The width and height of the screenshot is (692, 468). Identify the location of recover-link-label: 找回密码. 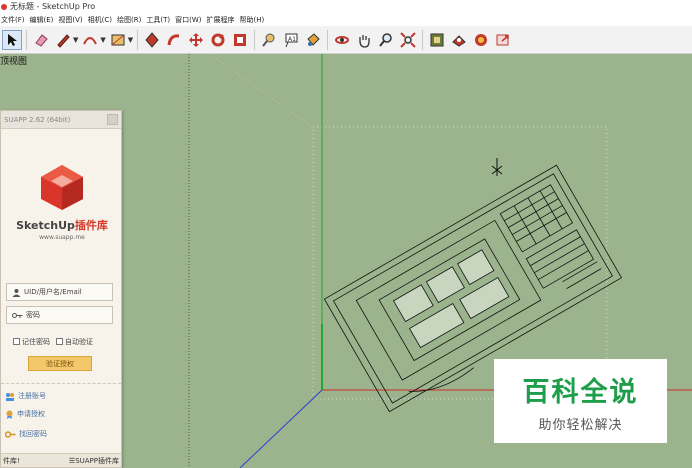
(33, 434).